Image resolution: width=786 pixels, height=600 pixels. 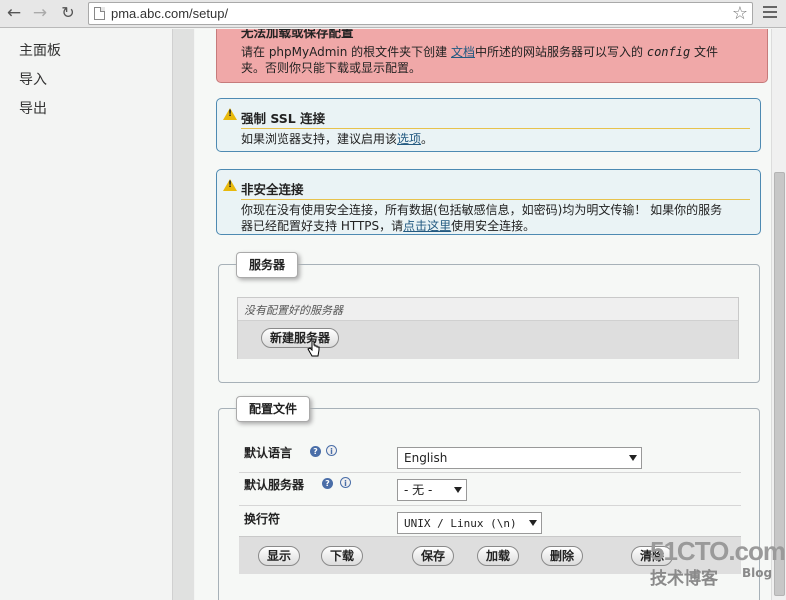 I want to click on nav-gutter, so click(x=183, y=314).